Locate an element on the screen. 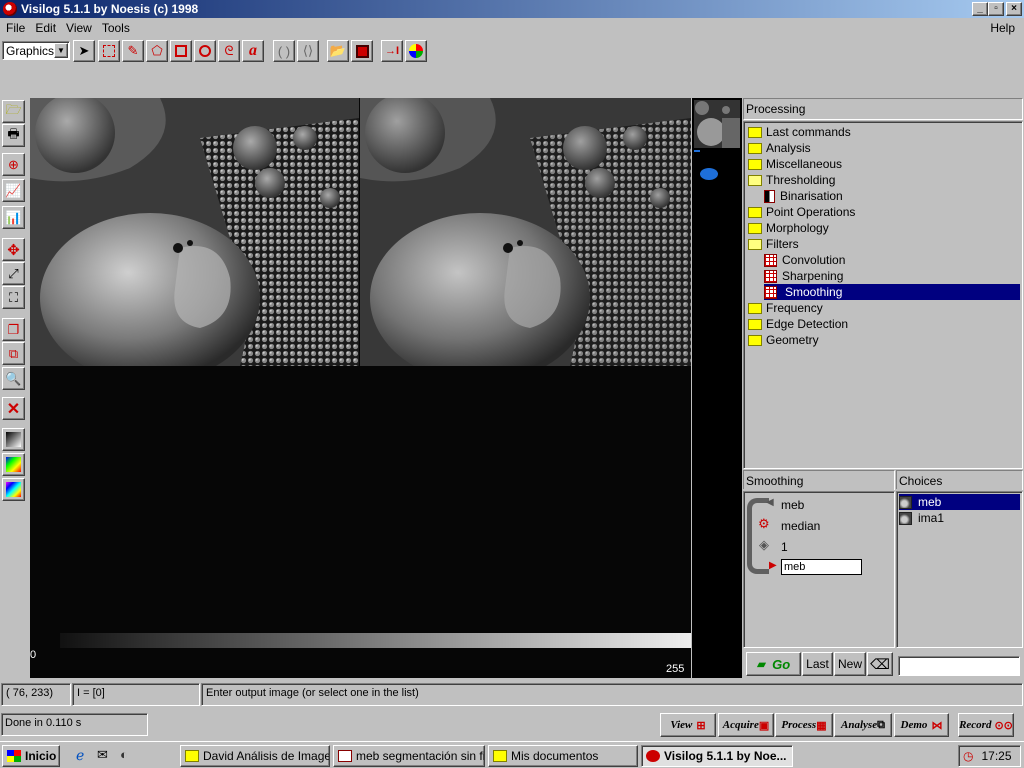 Image resolution: width=1024 pixels, height=768 pixels. tree-item-label: Filters is located at coordinates (782, 244).